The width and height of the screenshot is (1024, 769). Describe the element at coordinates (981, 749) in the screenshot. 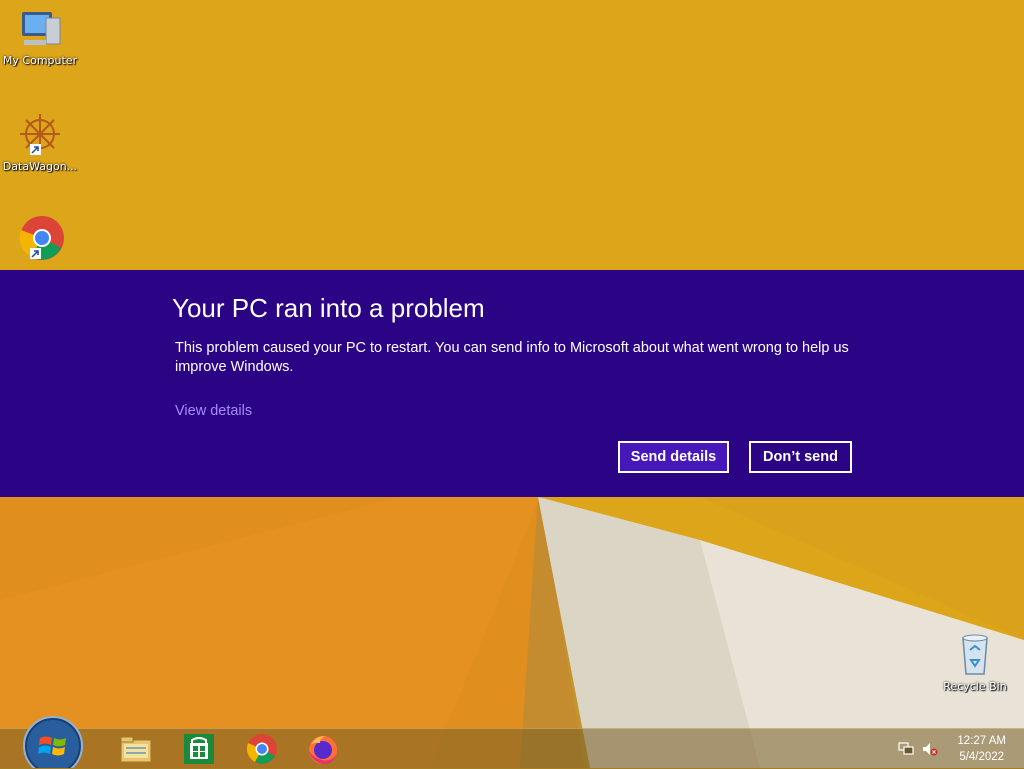

I see `taskbar-clock: 12:27 AM 5/4/2022` at that location.